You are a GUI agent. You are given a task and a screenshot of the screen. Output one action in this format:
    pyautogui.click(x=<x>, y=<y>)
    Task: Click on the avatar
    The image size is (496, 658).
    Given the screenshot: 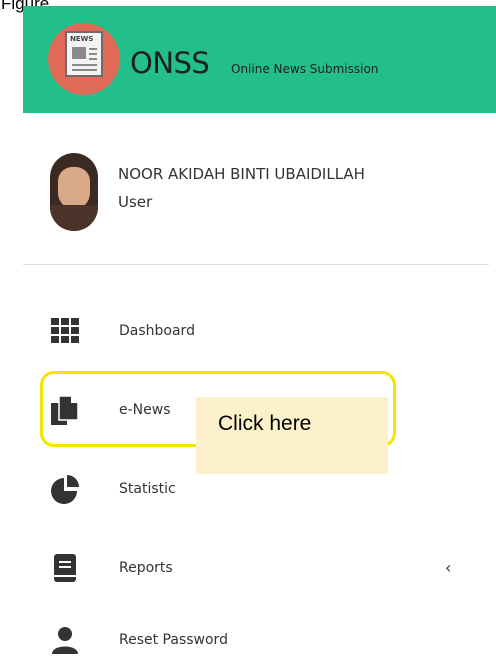 What is the action you would take?
    pyautogui.click(x=74, y=192)
    